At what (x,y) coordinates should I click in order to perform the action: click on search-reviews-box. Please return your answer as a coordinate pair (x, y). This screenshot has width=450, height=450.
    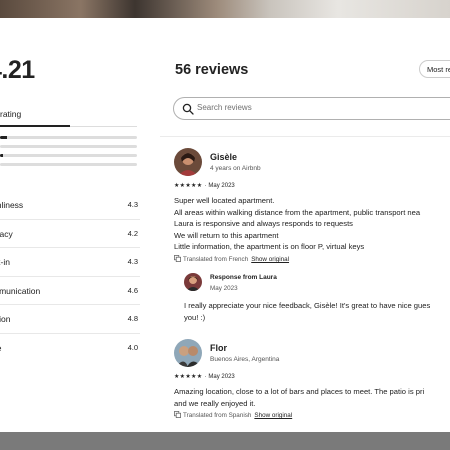
    Looking at the image, I should click on (311, 108).